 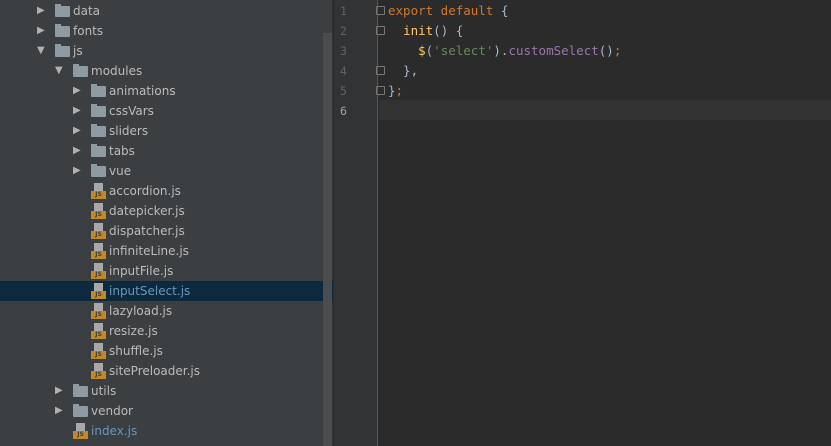 What do you see at coordinates (161, 131) in the screenshot?
I see `tree-folder: ▶ sliders` at bounding box center [161, 131].